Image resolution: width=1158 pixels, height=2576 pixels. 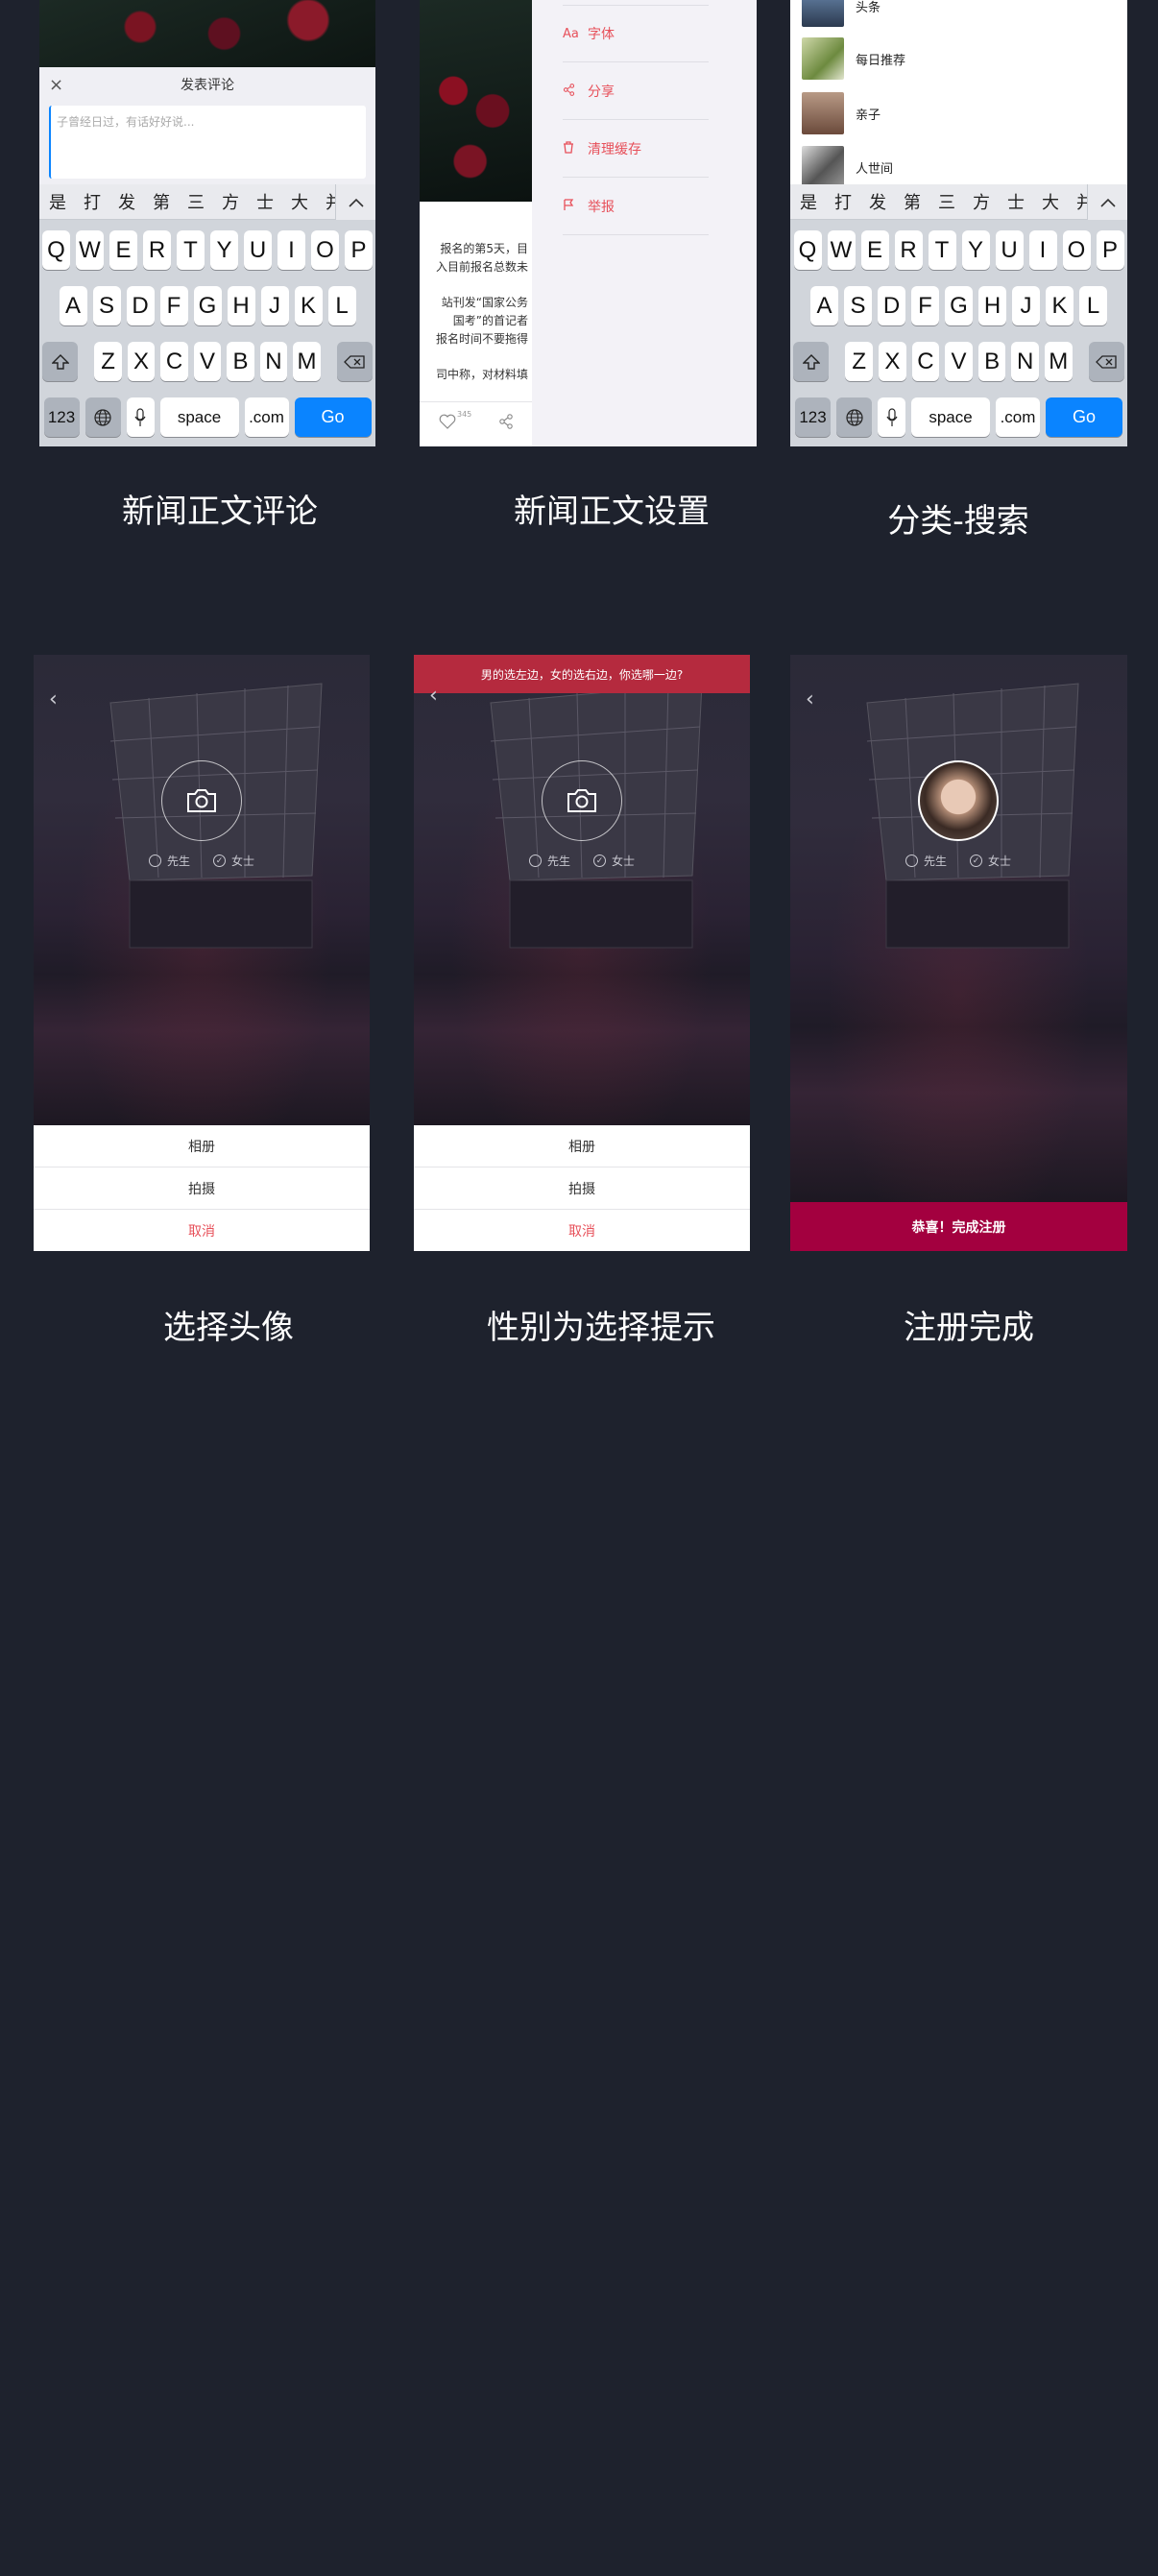 I want to click on menu-item-report: 举报, so click(x=636, y=207).